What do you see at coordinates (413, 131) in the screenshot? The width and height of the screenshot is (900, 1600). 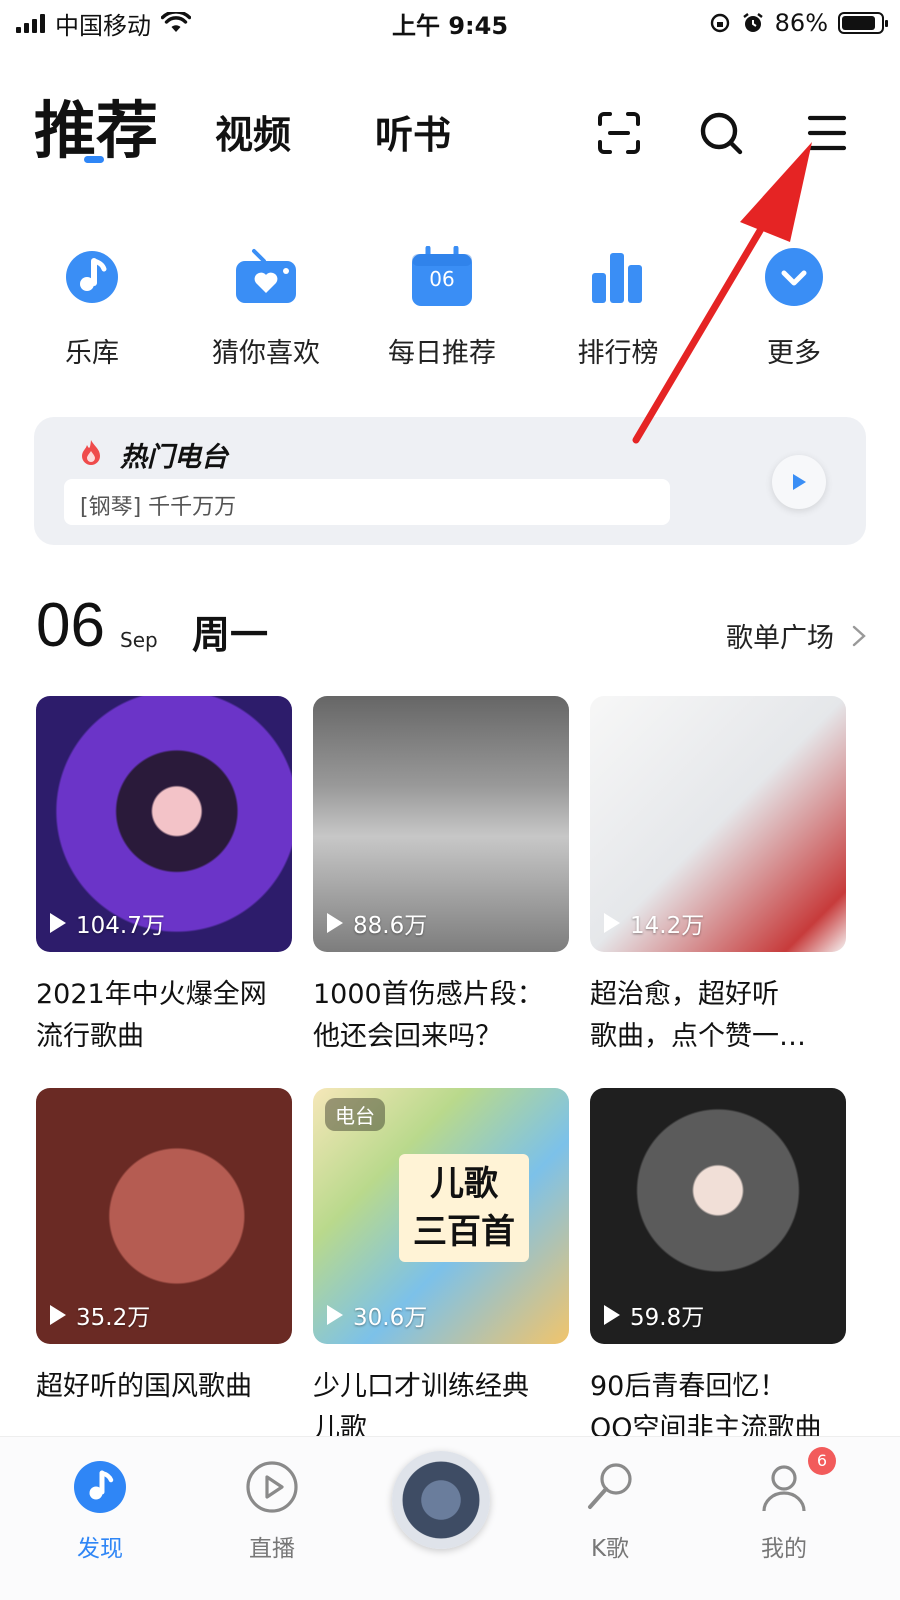 I see `tab-audiobook: 听书` at bounding box center [413, 131].